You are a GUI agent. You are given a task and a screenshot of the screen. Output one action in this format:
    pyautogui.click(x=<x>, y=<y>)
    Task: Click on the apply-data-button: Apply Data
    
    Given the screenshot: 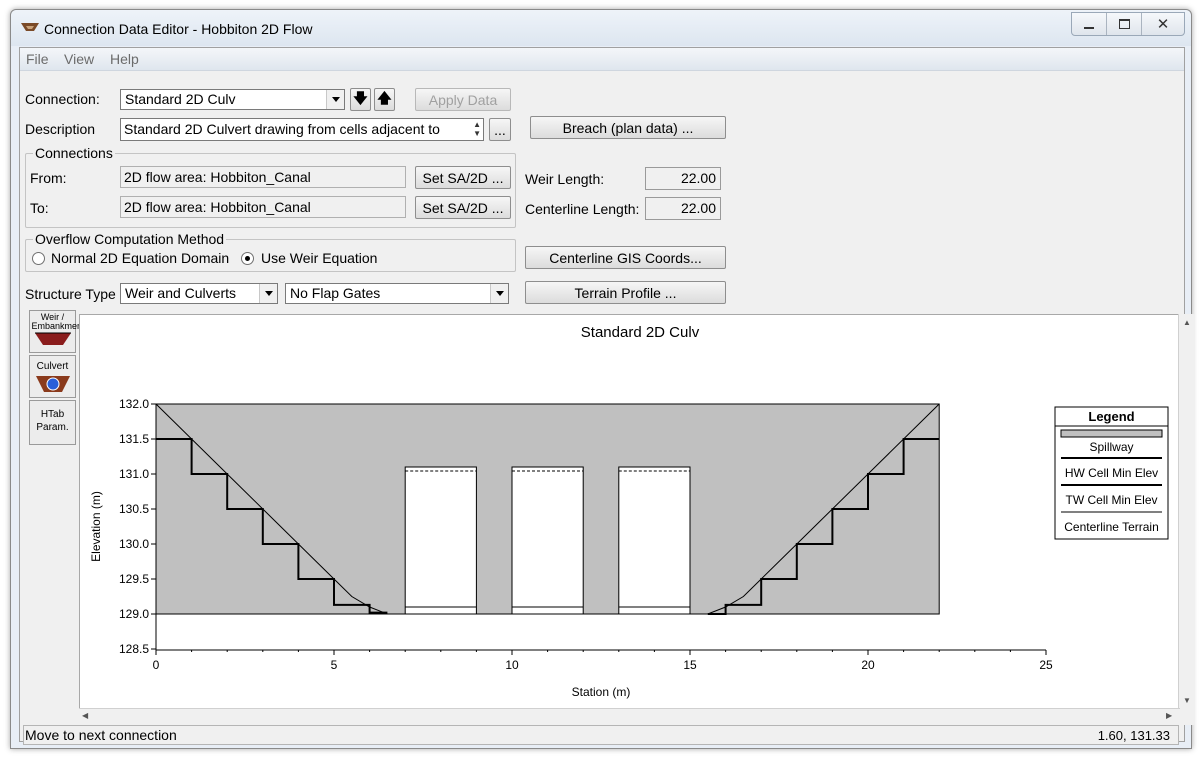 What is the action you would take?
    pyautogui.click(x=463, y=99)
    